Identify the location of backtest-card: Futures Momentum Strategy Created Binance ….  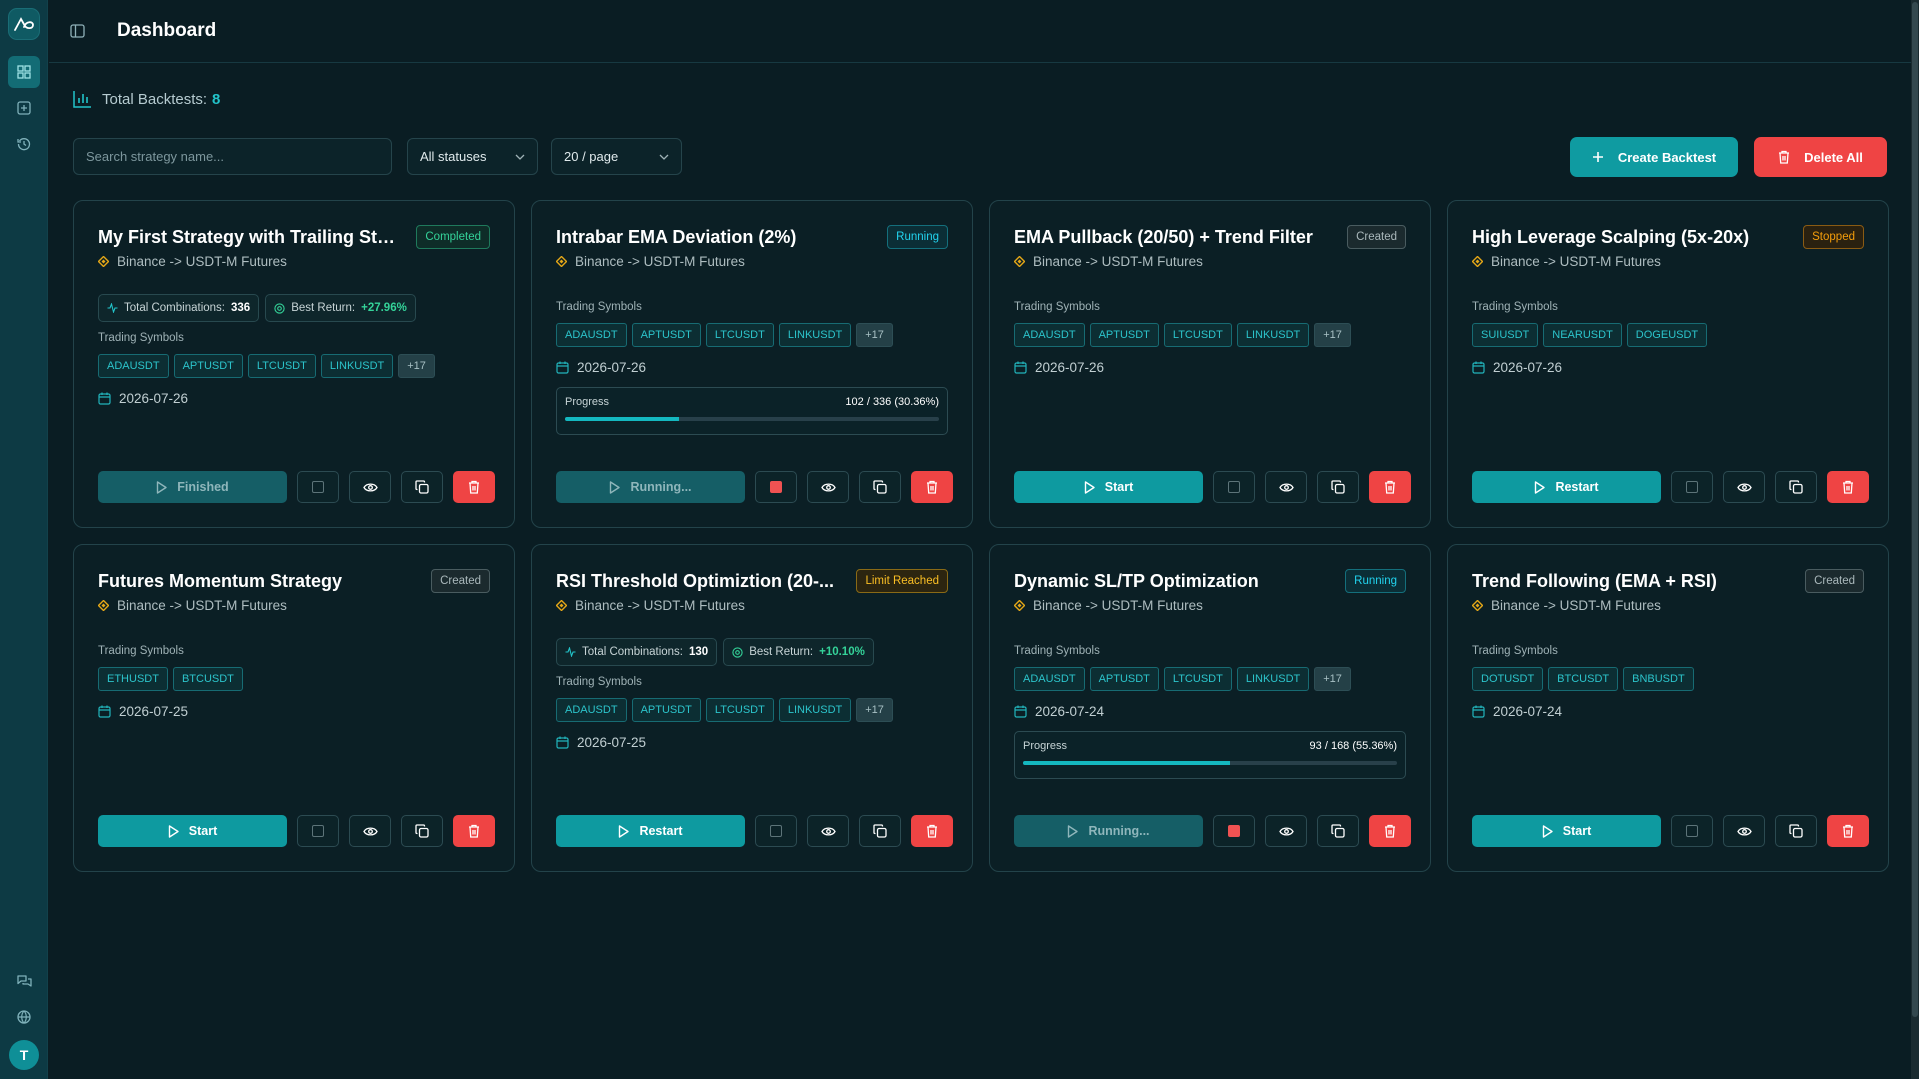
(294, 708).